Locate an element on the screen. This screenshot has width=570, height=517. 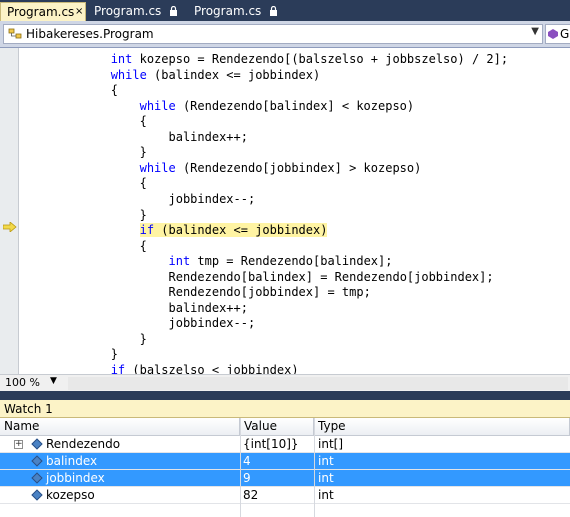
horizontal-scrollbar is located at coordinates (318, 383).